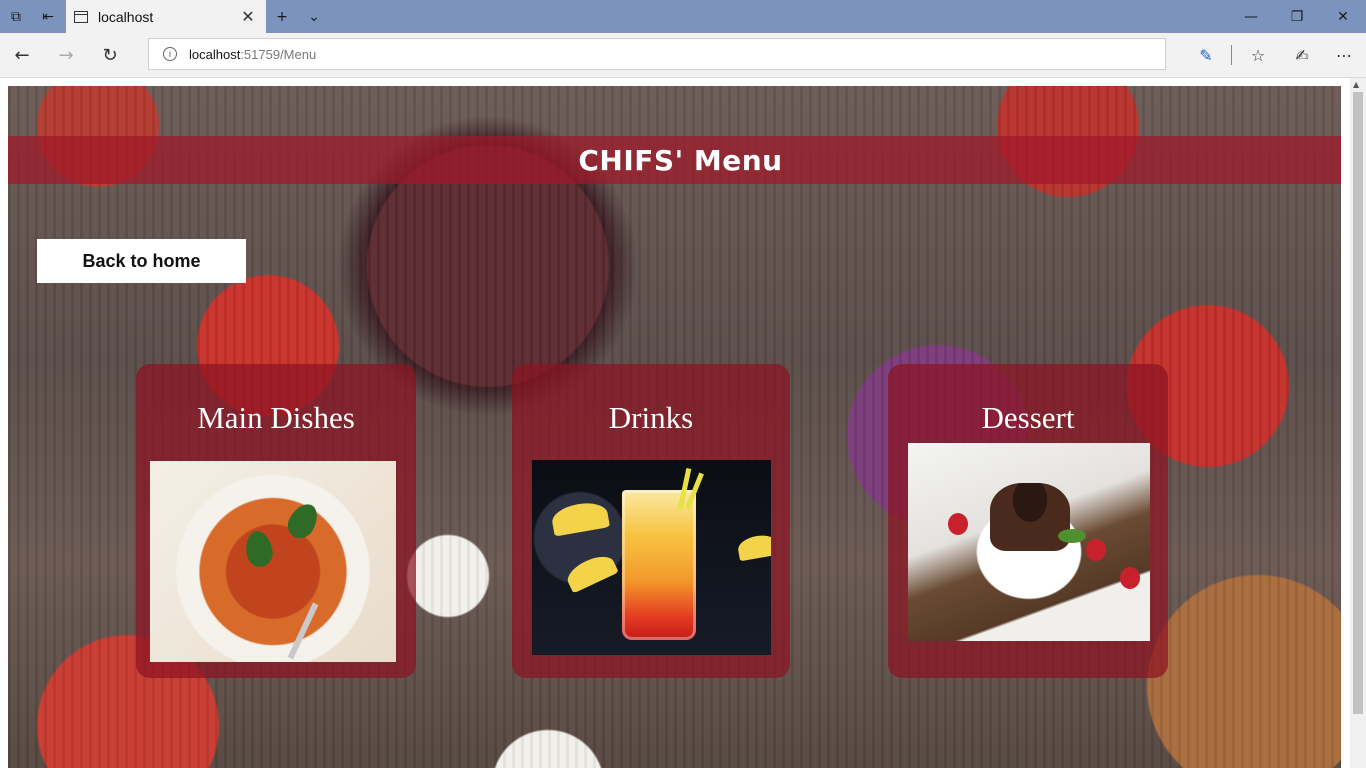 The image size is (1366, 768). What do you see at coordinates (303, 631) in the screenshot?
I see `fork-shape` at bounding box center [303, 631].